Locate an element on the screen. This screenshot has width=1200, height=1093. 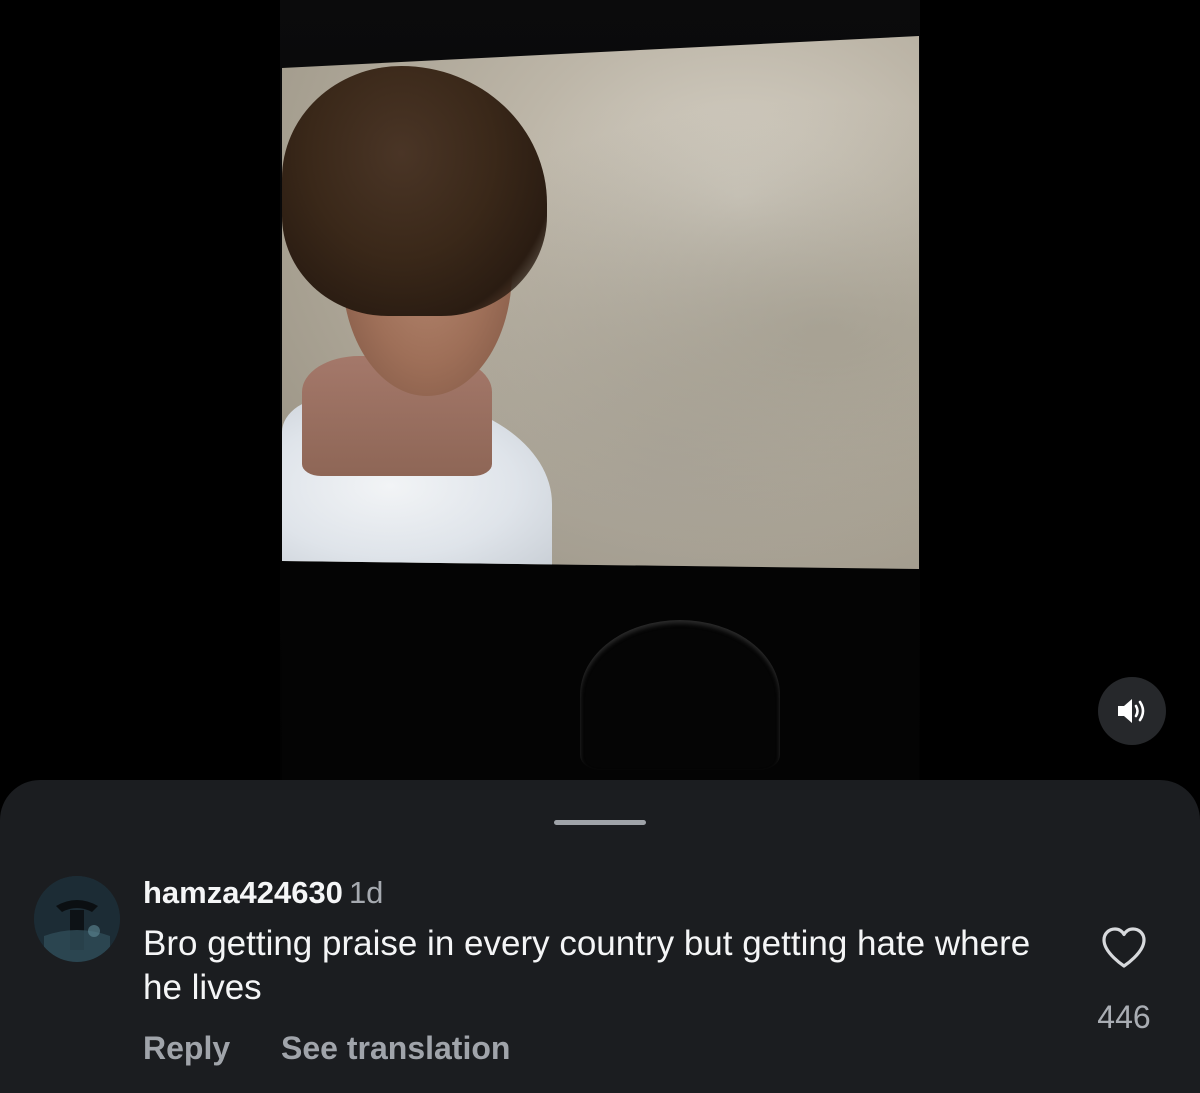
avatar-image is located at coordinates (77, 919).